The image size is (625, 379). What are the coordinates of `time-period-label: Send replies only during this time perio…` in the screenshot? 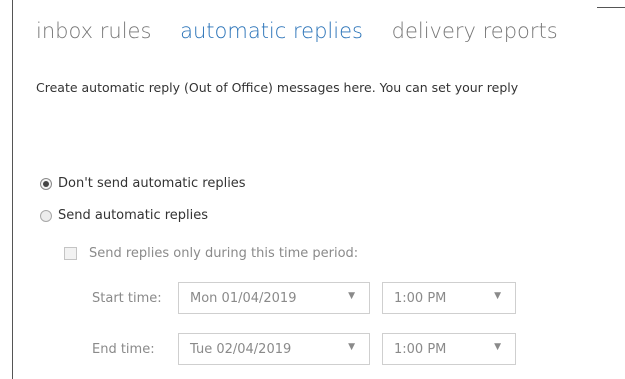 It's located at (224, 253).